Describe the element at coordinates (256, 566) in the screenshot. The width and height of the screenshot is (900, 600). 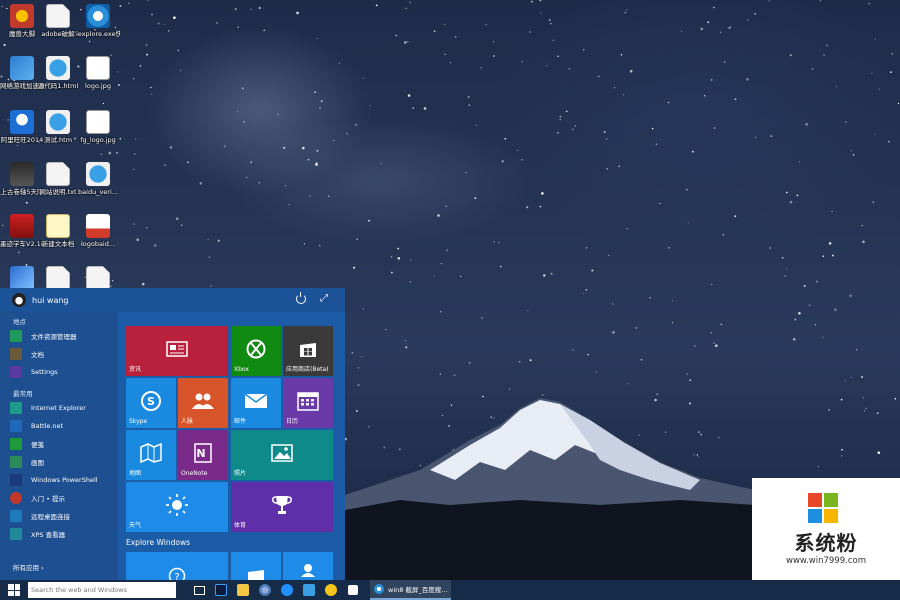
I see `tile-windows-feedback` at that location.